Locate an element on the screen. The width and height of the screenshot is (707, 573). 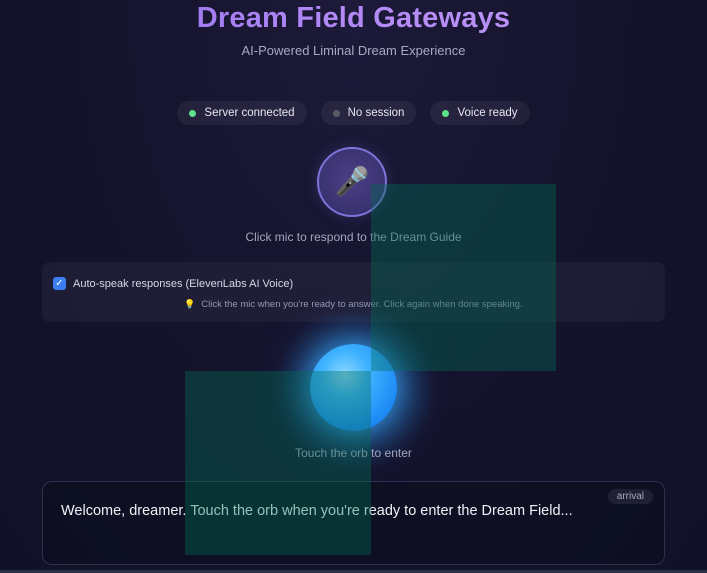
status-label: Voice ready is located at coordinates (487, 113).